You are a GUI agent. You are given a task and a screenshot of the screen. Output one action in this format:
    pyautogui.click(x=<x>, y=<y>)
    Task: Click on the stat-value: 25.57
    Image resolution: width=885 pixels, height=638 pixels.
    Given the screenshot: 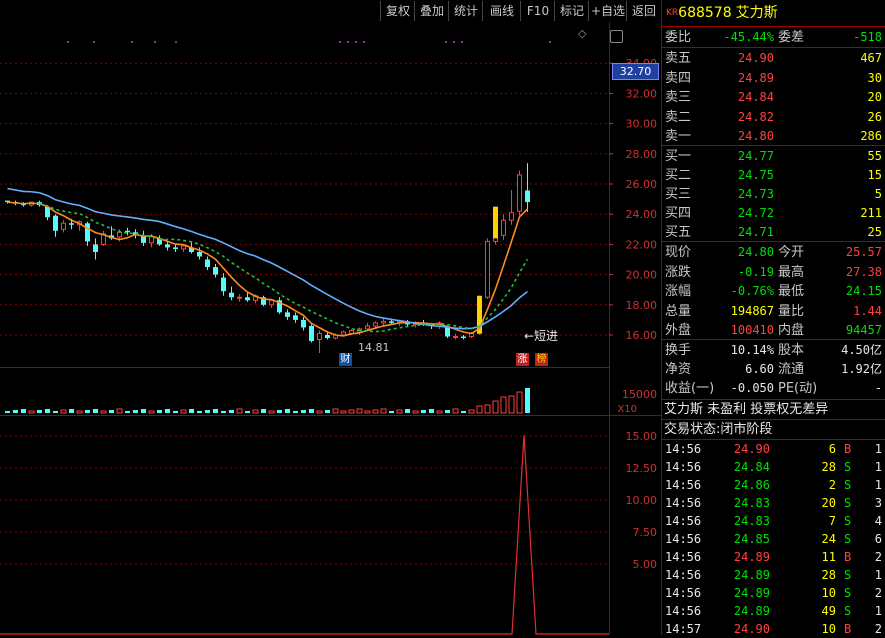 What is the action you would take?
    pyautogui.click(x=863, y=252)
    